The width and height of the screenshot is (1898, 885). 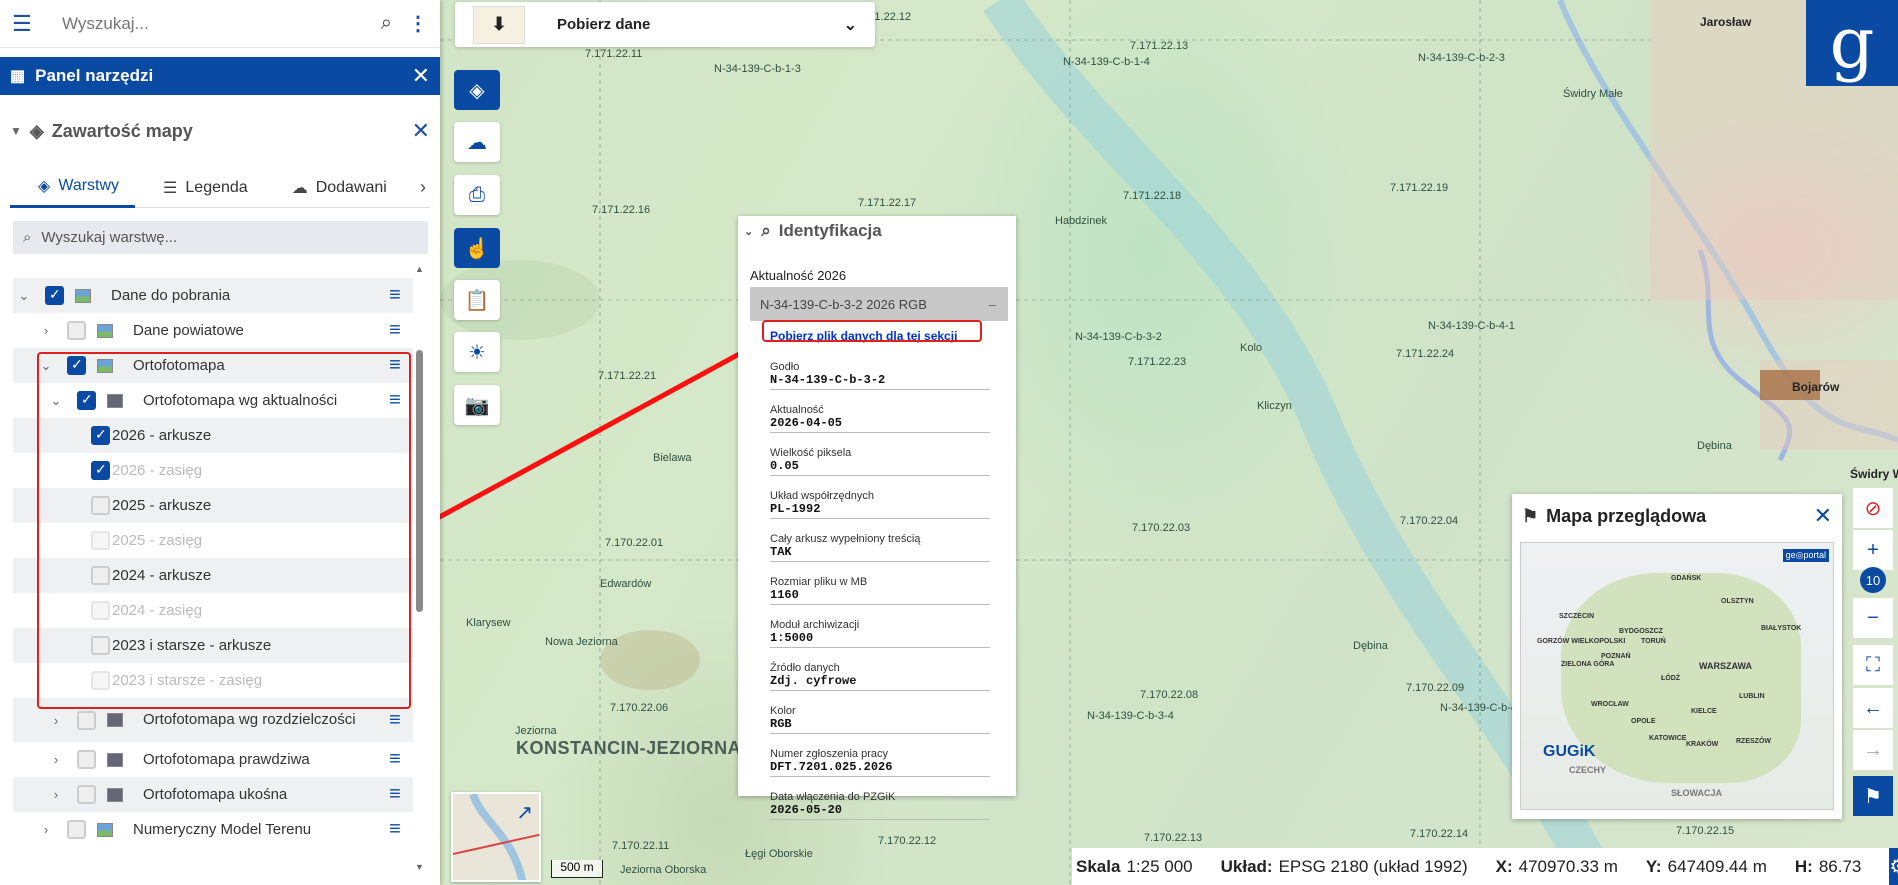 What do you see at coordinates (1873, 550) in the screenshot?
I see `zoom-in-button: +` at bounding box center [1873, 550].